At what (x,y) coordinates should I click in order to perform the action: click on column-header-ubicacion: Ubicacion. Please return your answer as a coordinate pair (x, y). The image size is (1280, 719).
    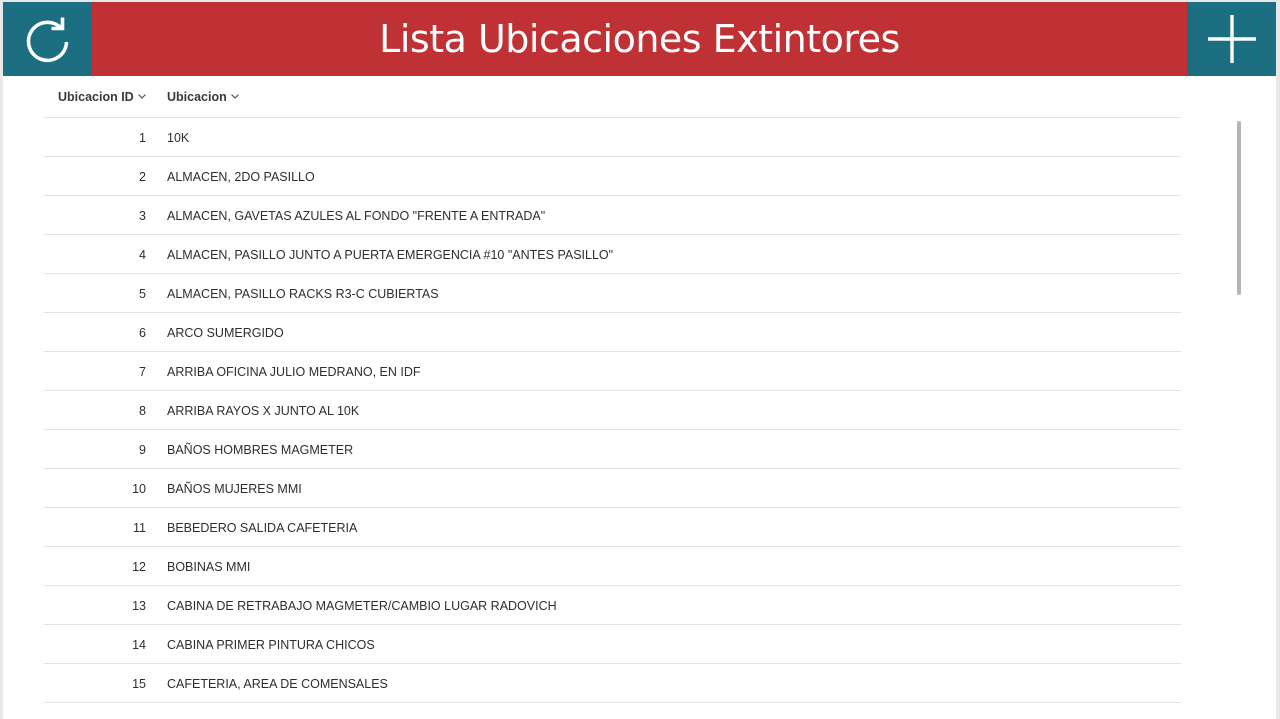
    Looking at the image, I should click on (203, 96).